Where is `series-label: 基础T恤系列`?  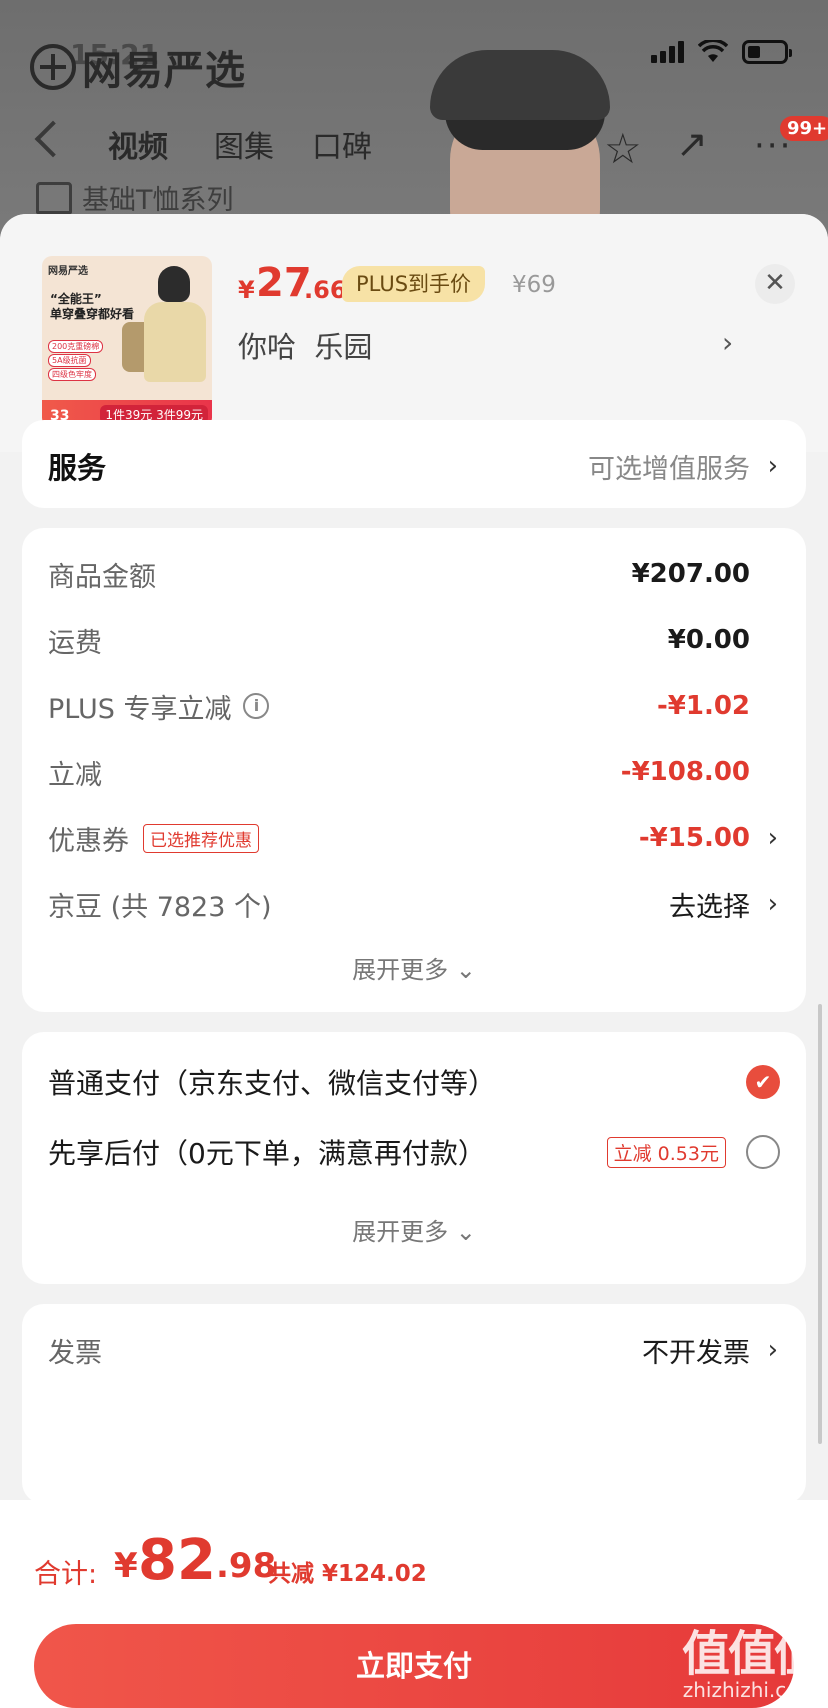
series-label: 基础T恤系列 is located at coordinates (135, 197).